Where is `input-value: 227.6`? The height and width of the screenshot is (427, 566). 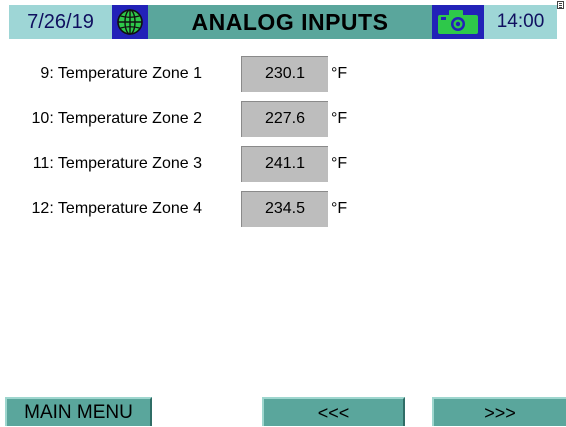
input-value: 227.6 is located at coordinates (284, 119).